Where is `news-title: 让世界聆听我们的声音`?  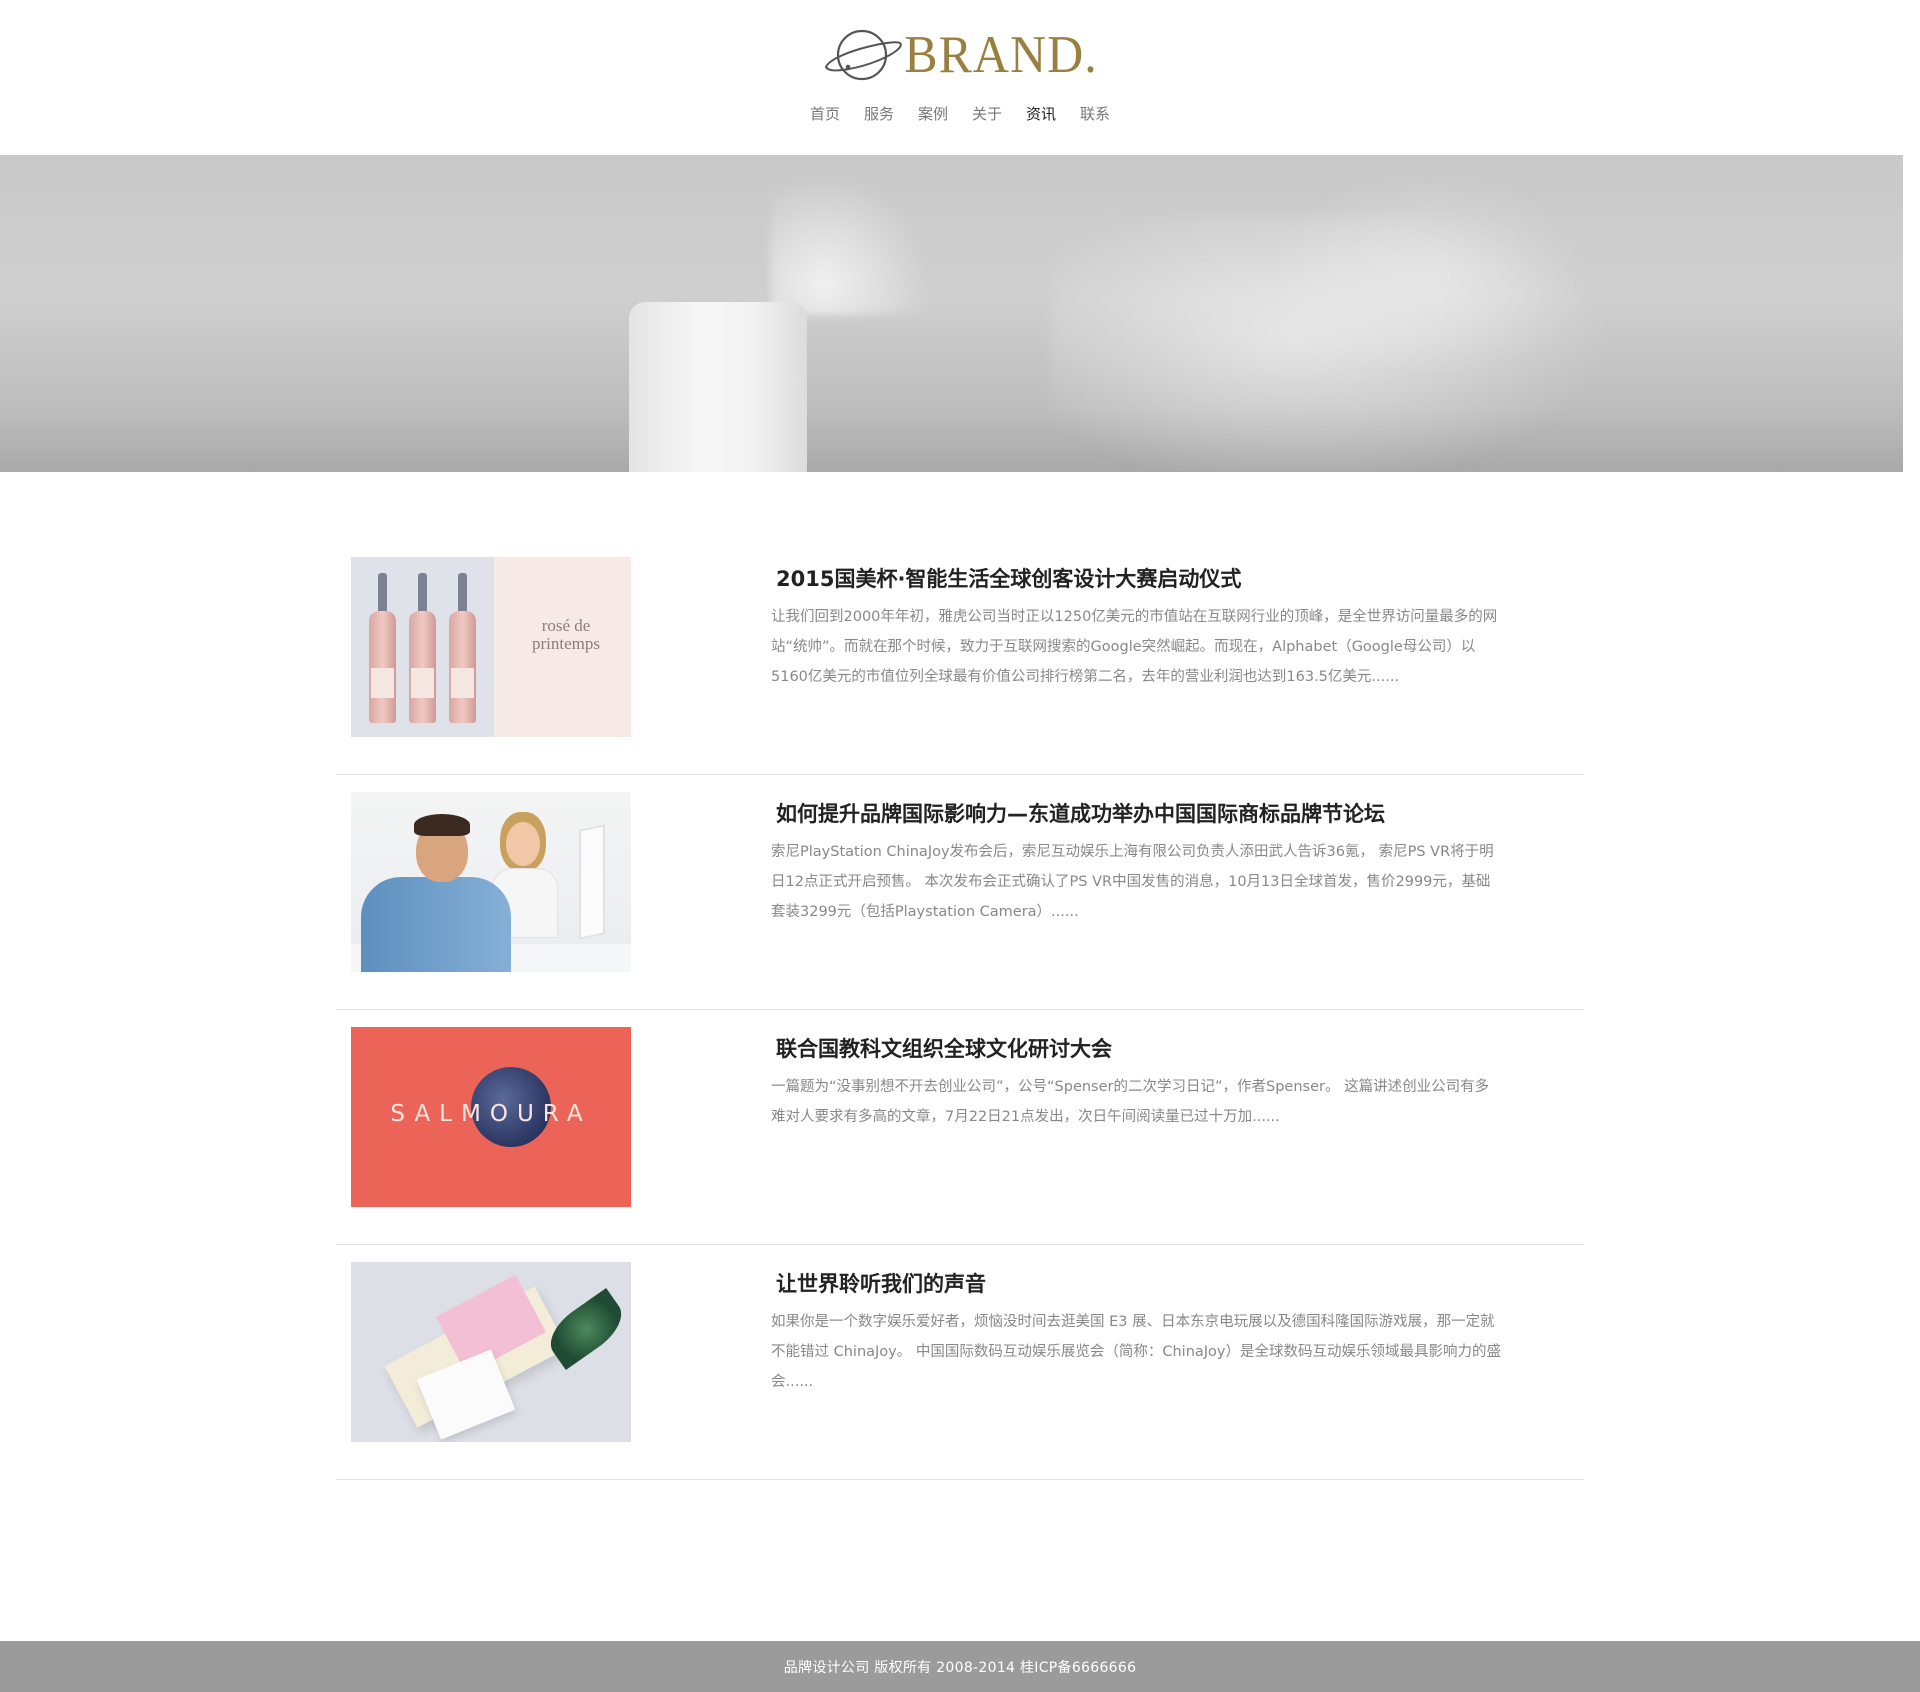
news-title: 让世界聆听我们的声音 is located at coordinates (881, 1284).